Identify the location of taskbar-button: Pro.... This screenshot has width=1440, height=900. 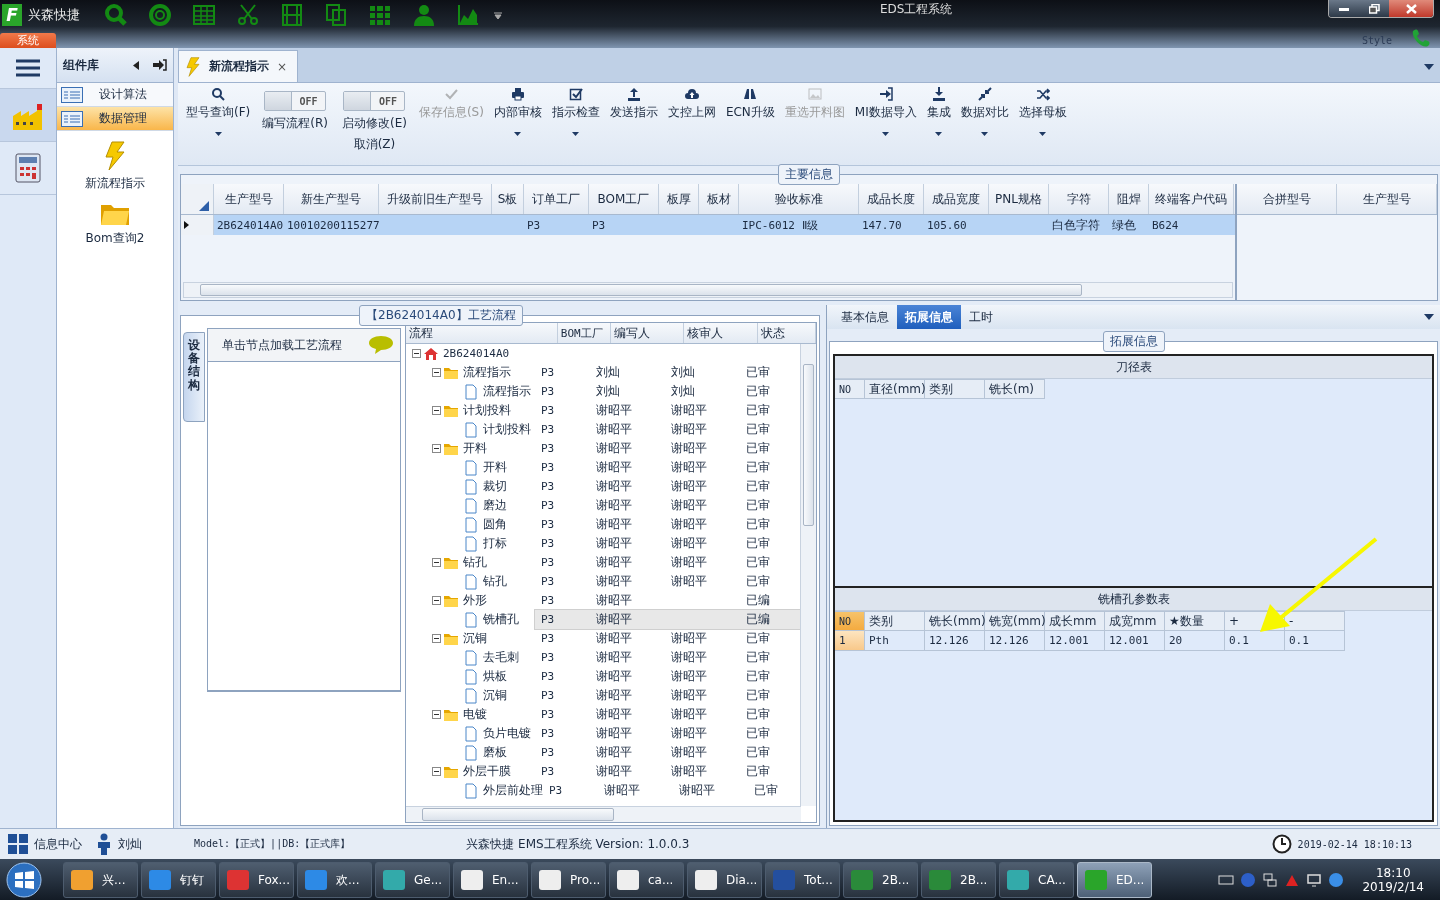
(568, 880).